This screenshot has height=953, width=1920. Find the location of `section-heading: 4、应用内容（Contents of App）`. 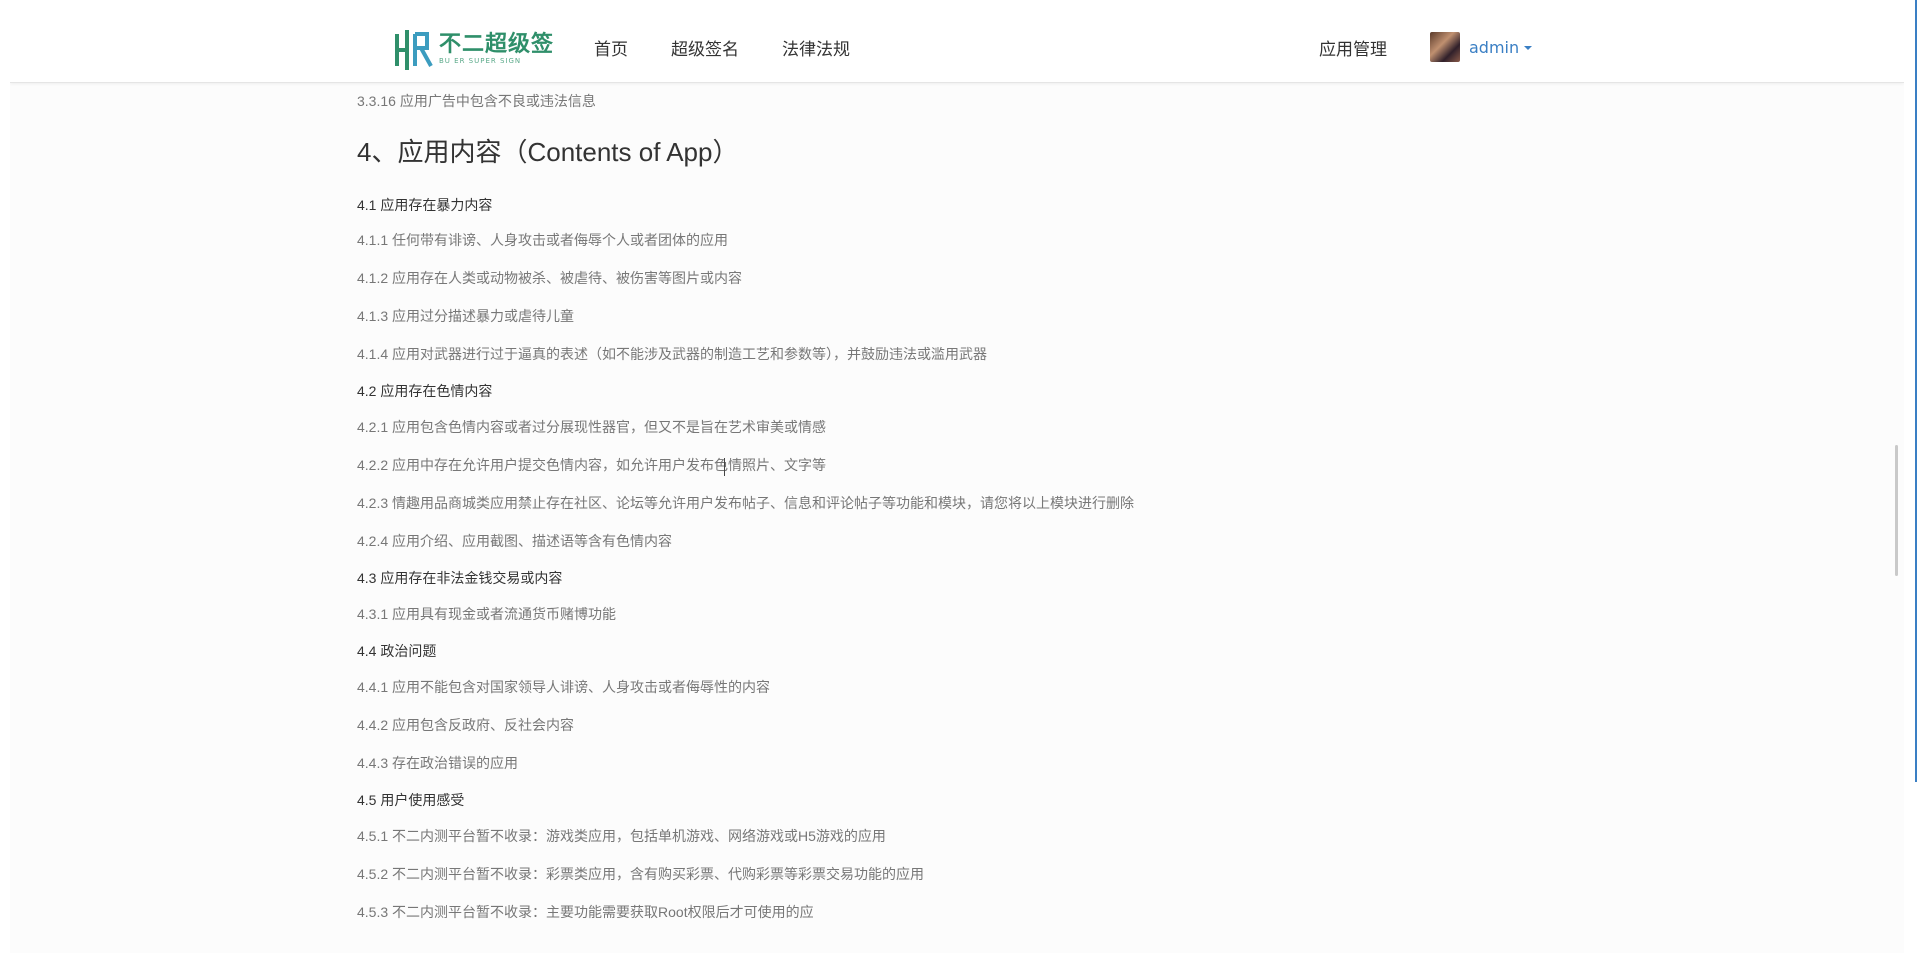

section-heading: 4、应用内容（Contents of App） is located at coordinates (548, 152).